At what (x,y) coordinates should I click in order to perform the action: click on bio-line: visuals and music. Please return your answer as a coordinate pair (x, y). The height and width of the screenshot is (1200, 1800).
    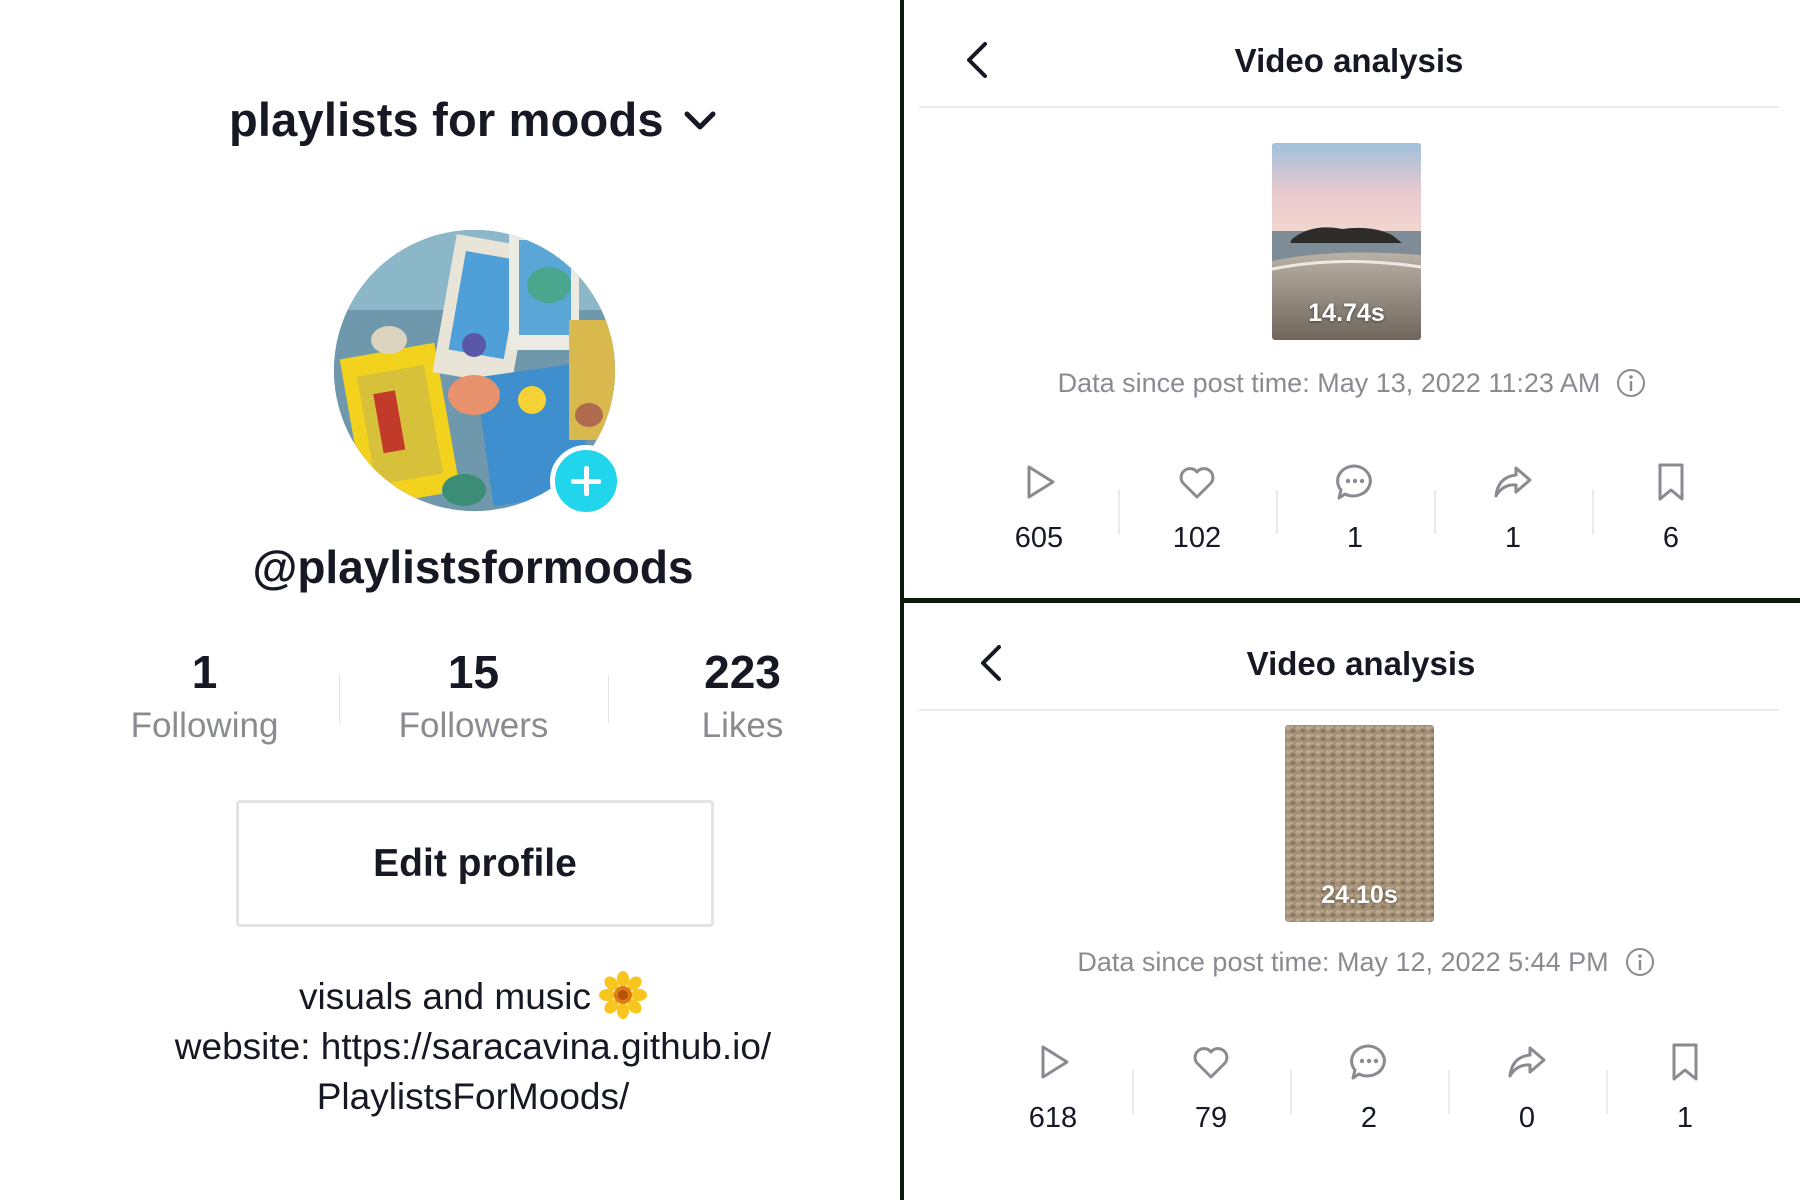
    Looking at the image, I should click on (473, 996).